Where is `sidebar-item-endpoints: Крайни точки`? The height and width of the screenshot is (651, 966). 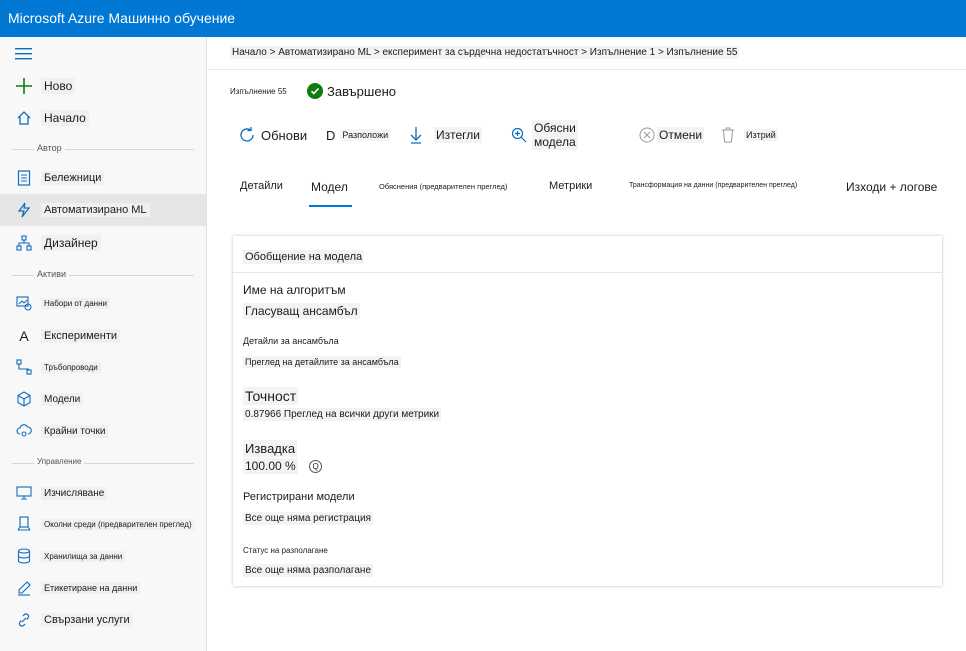
sidebar-item-endpoints: Крайни точки is located at coordinates (103, 431).